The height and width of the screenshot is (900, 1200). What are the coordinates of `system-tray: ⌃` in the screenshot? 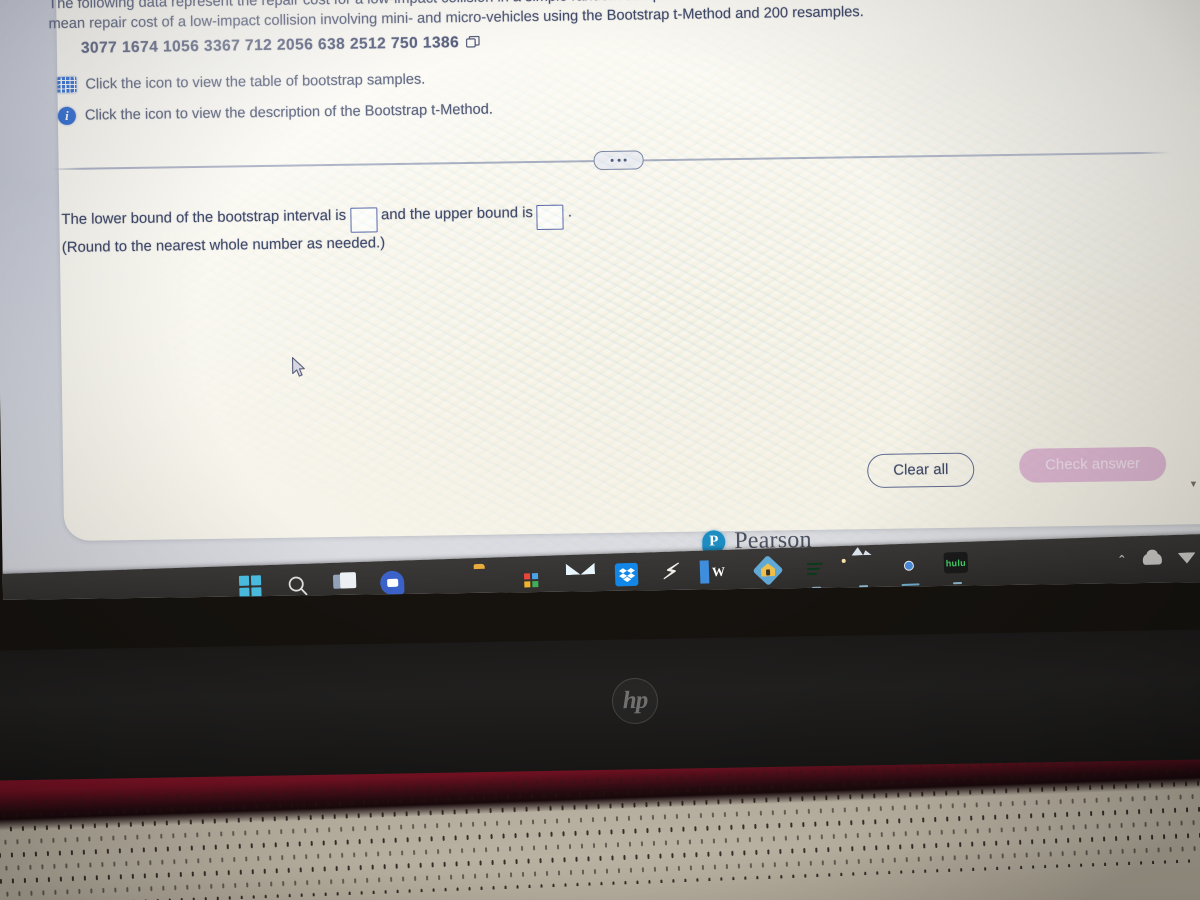 It's located at (1157, 558).